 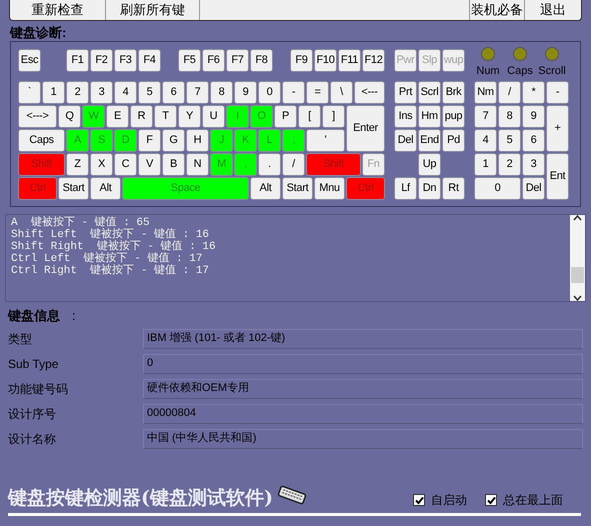 What do you see at coordinates (429, 116) in the screenshot?
I see `keyboard-key: Hm` at bounding box center [429, 116].